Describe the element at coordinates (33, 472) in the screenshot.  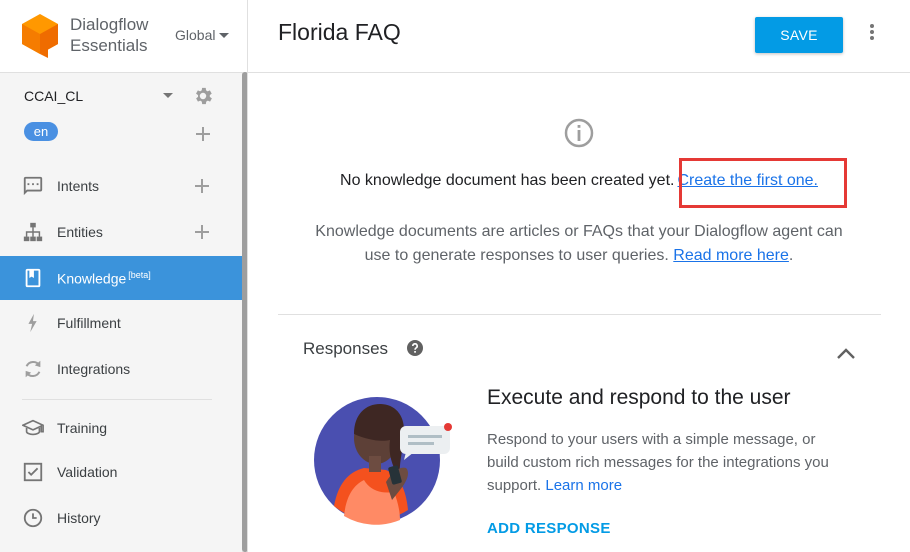
I see `checkbox-icon` at that location.